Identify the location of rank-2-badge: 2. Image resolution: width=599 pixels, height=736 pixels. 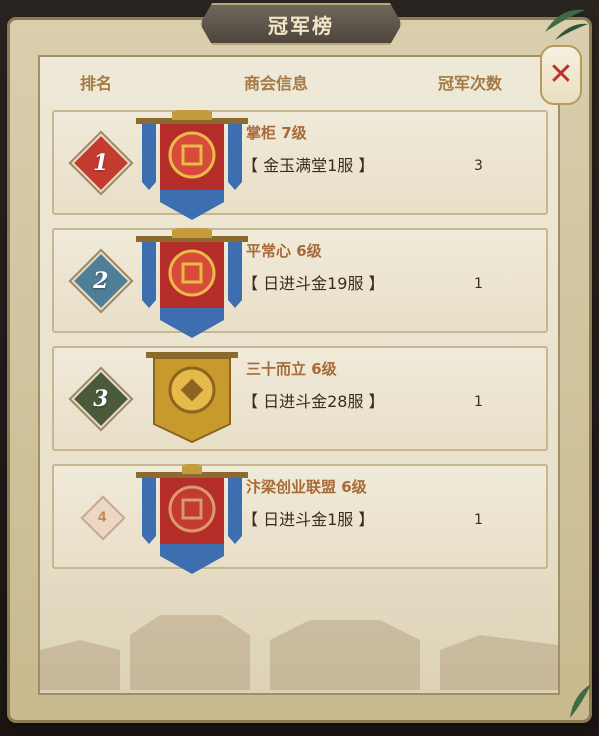
(101, 281).